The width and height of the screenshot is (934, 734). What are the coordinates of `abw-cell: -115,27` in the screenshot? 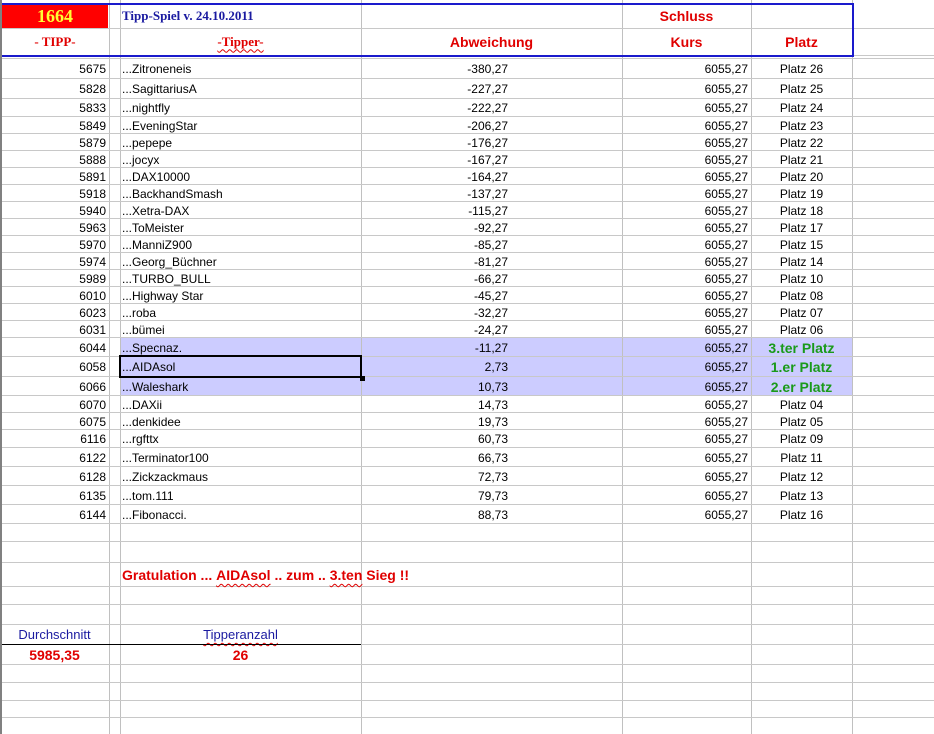 It's located at (436, 210).